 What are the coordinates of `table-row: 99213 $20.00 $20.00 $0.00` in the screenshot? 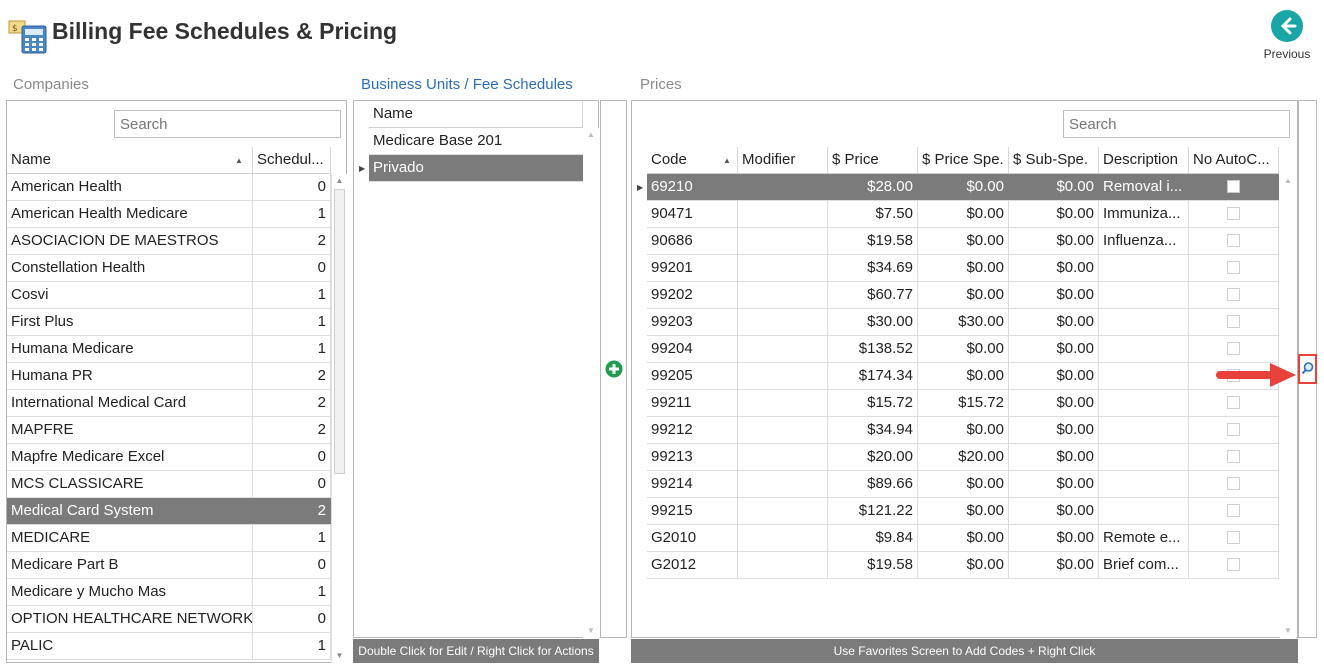 It's located at (963, 457).